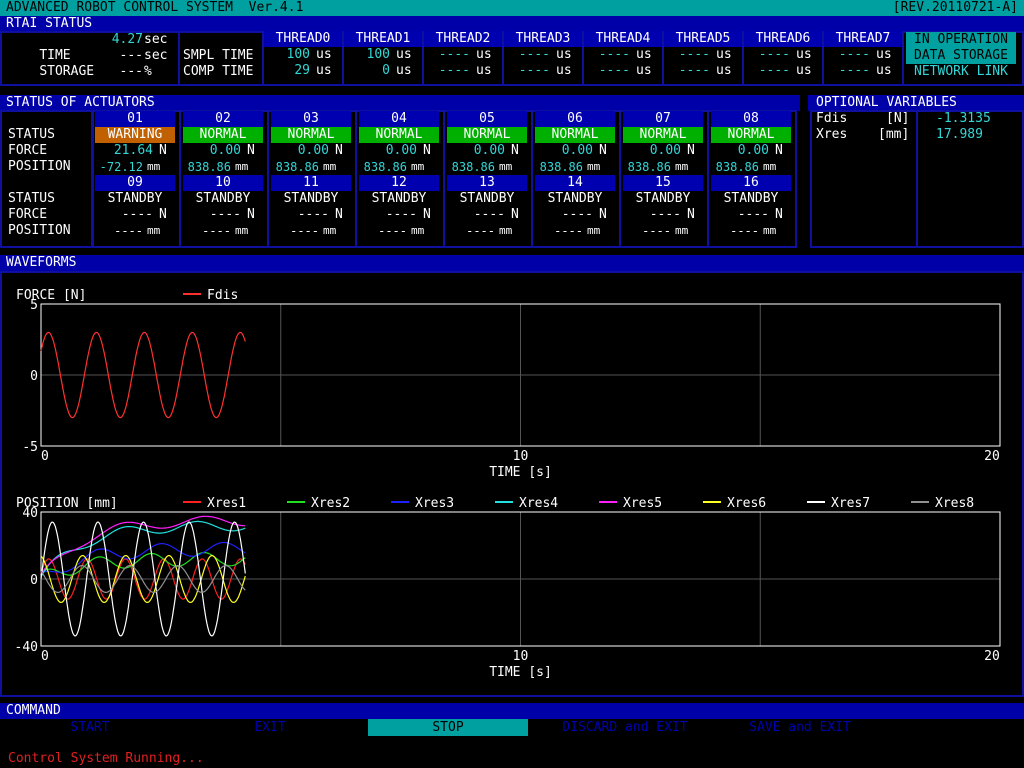 This screenshot has height=768, width=1024. Describe the element at coordinates (131, 55) in the screenshot. I see `storage-value: ---` at that location.